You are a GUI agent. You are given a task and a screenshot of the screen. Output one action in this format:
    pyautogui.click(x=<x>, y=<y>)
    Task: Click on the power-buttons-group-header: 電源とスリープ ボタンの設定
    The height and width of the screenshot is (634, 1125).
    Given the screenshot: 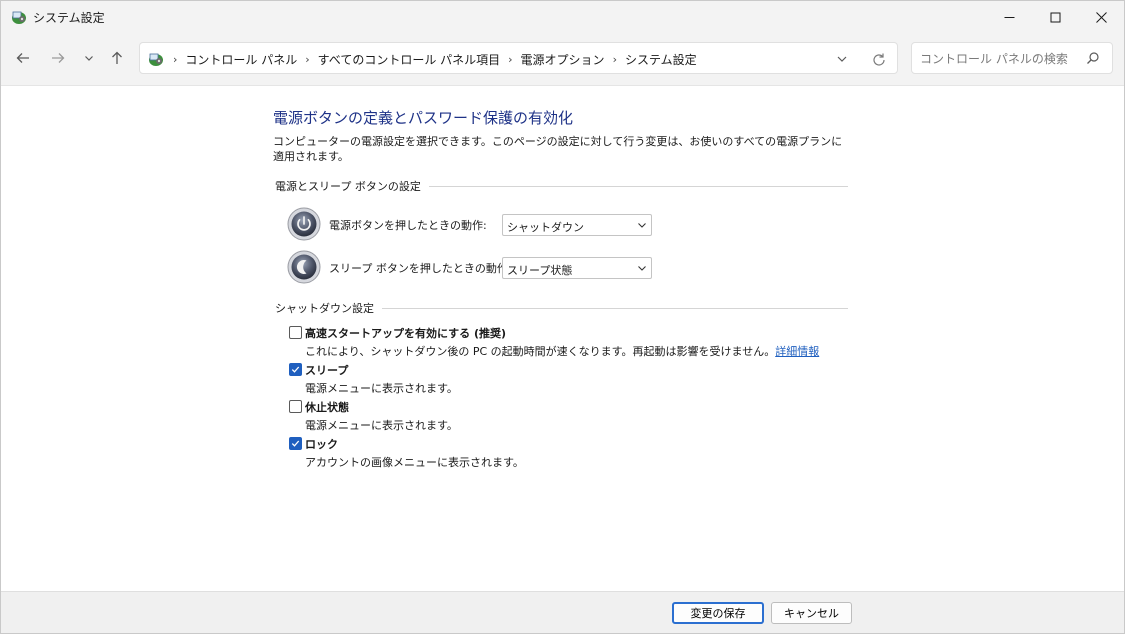 What is the action you would take?
    pyautogui.click(x=561, y=186)
    